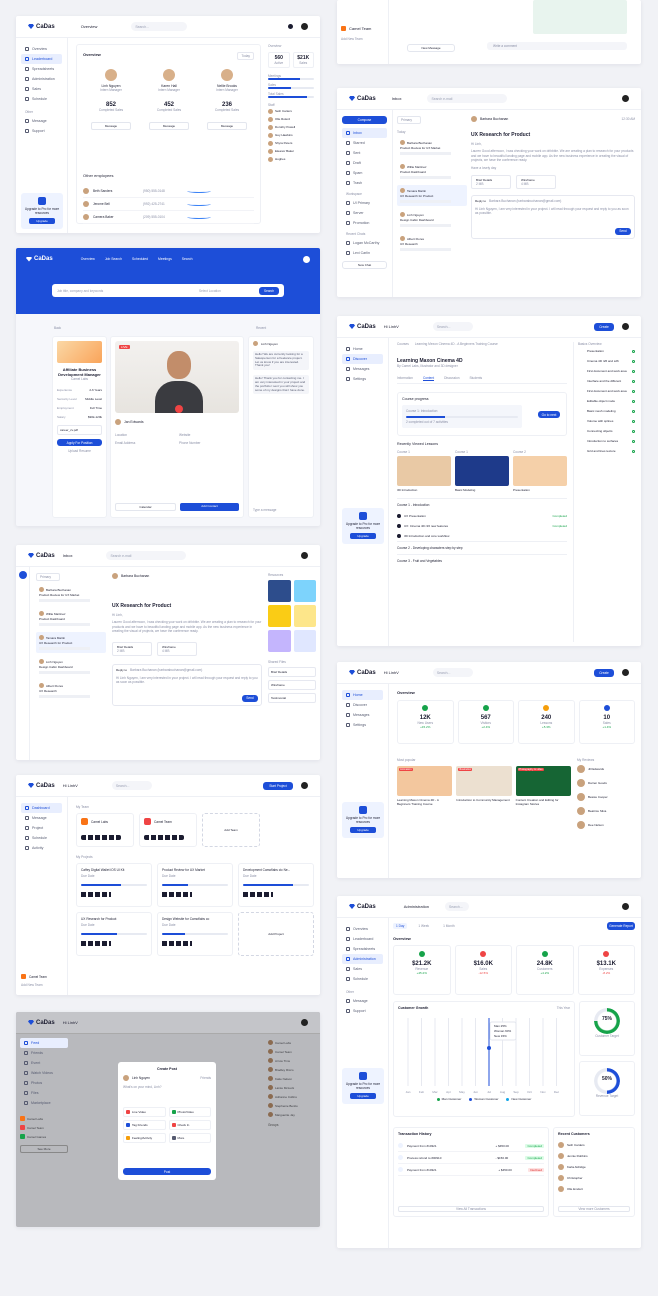  I want to click on review-item: Beatrice Silva, so click(606, 811).